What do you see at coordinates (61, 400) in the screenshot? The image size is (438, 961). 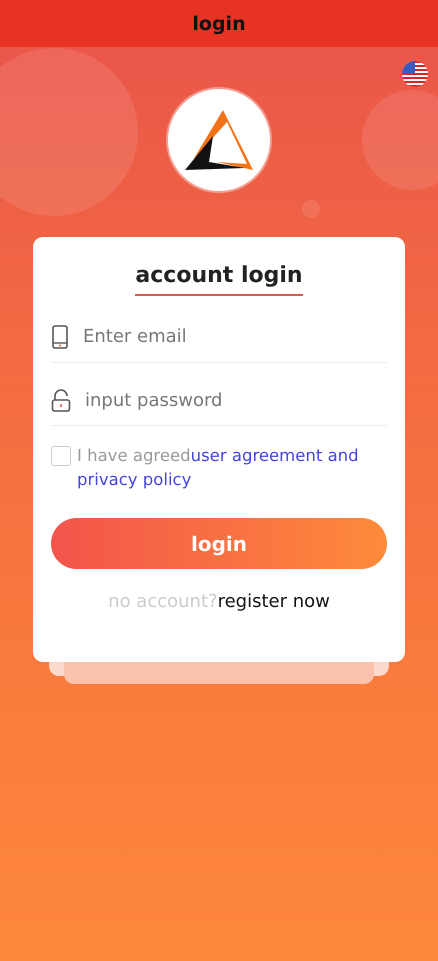 I see `lock-icon` at bounding box center [61, 400].